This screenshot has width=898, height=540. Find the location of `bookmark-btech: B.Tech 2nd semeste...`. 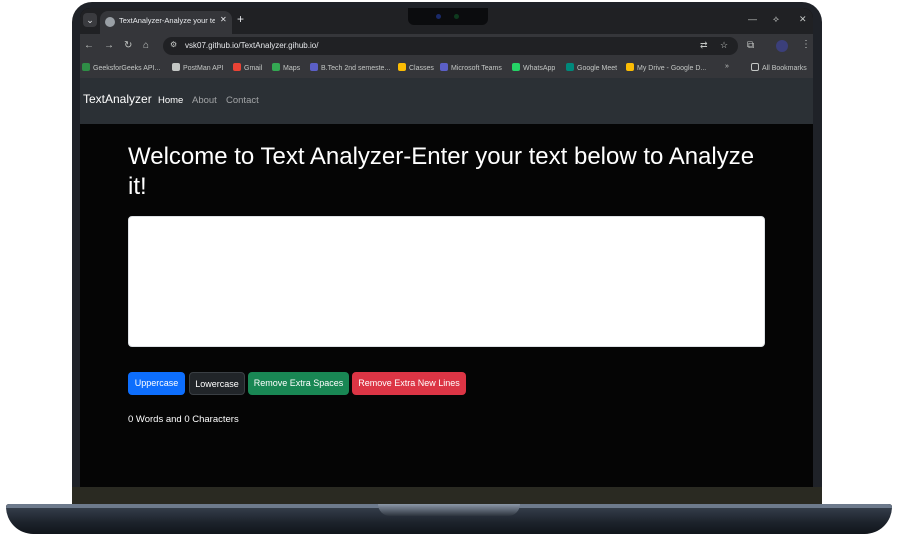

bookmark-btech: B.Tech 2nd semeste... is located at coordinates (350, 67).